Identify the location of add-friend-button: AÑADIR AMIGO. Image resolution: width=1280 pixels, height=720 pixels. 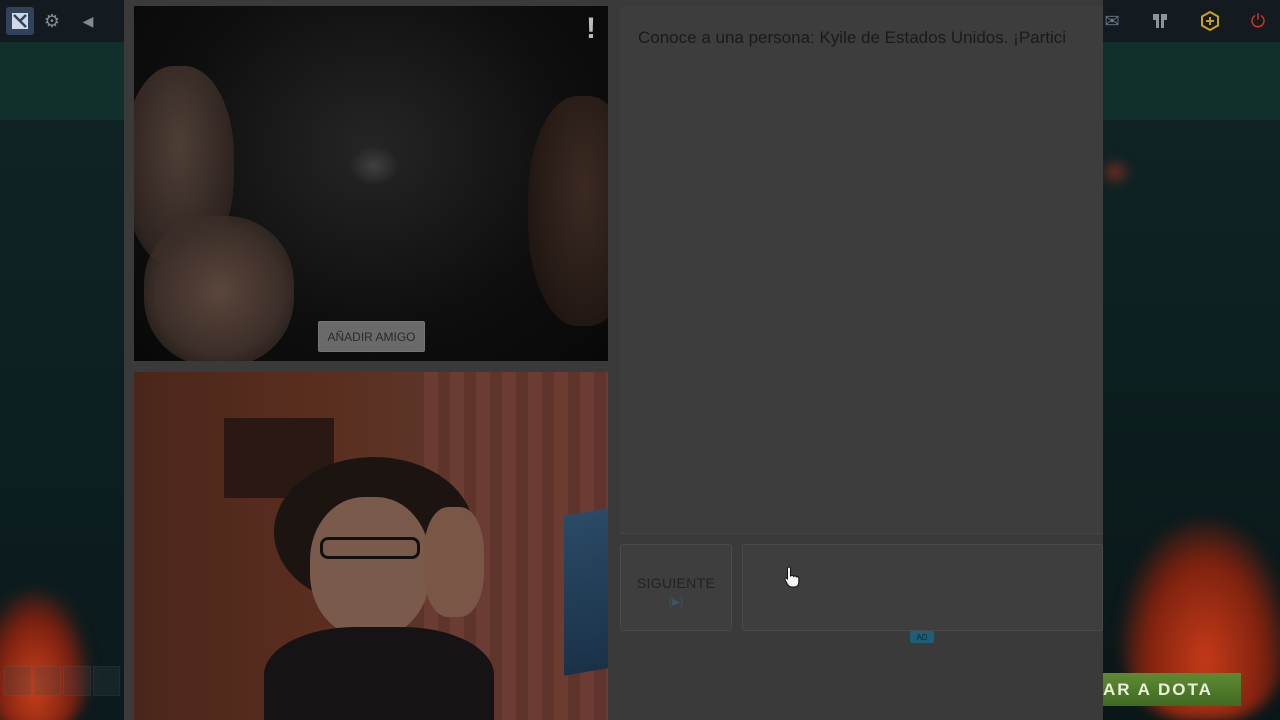
(371, 336).